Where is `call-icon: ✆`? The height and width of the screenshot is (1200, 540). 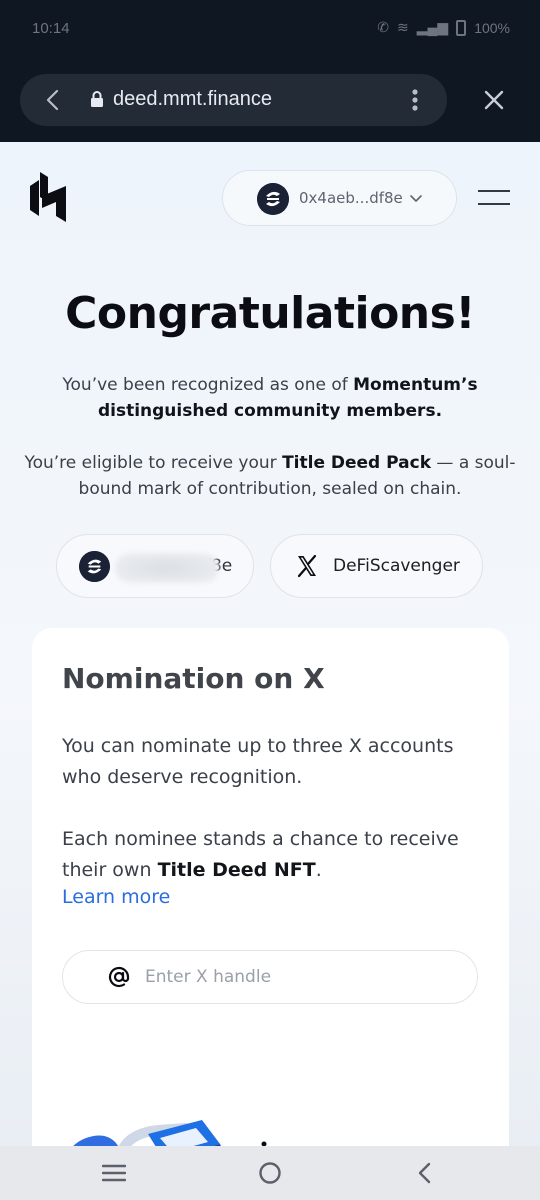
call-icon: ✆ is located at coordinates (383, 27).